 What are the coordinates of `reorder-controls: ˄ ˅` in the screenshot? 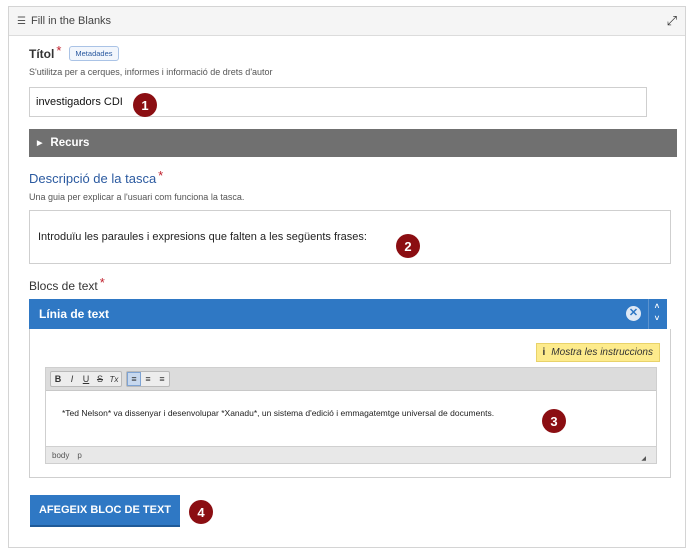 It's located at (657, 313).